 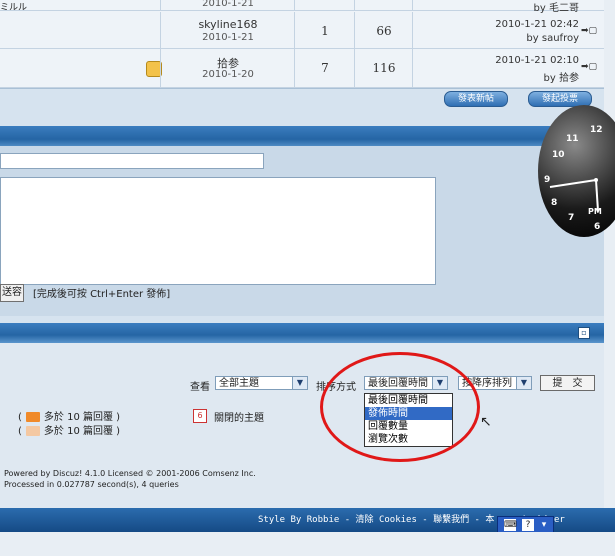 What do you see at coordinates (69, 417) in the screenshot?
I see `legend-hot: (多於 10 篇回覆 )` at bounding box center [69, 417].